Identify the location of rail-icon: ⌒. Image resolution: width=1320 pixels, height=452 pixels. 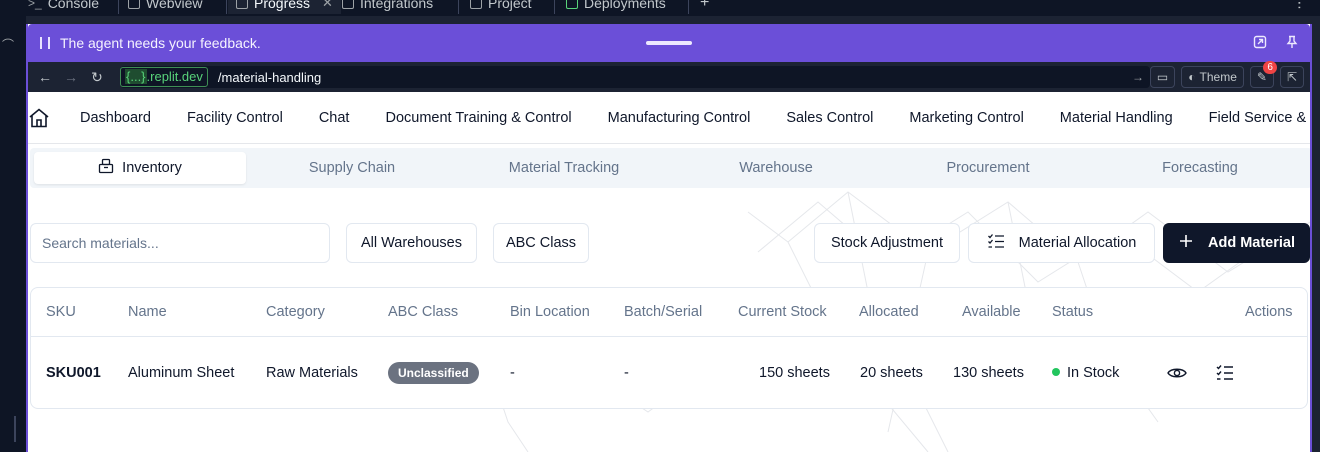
(8, 44).